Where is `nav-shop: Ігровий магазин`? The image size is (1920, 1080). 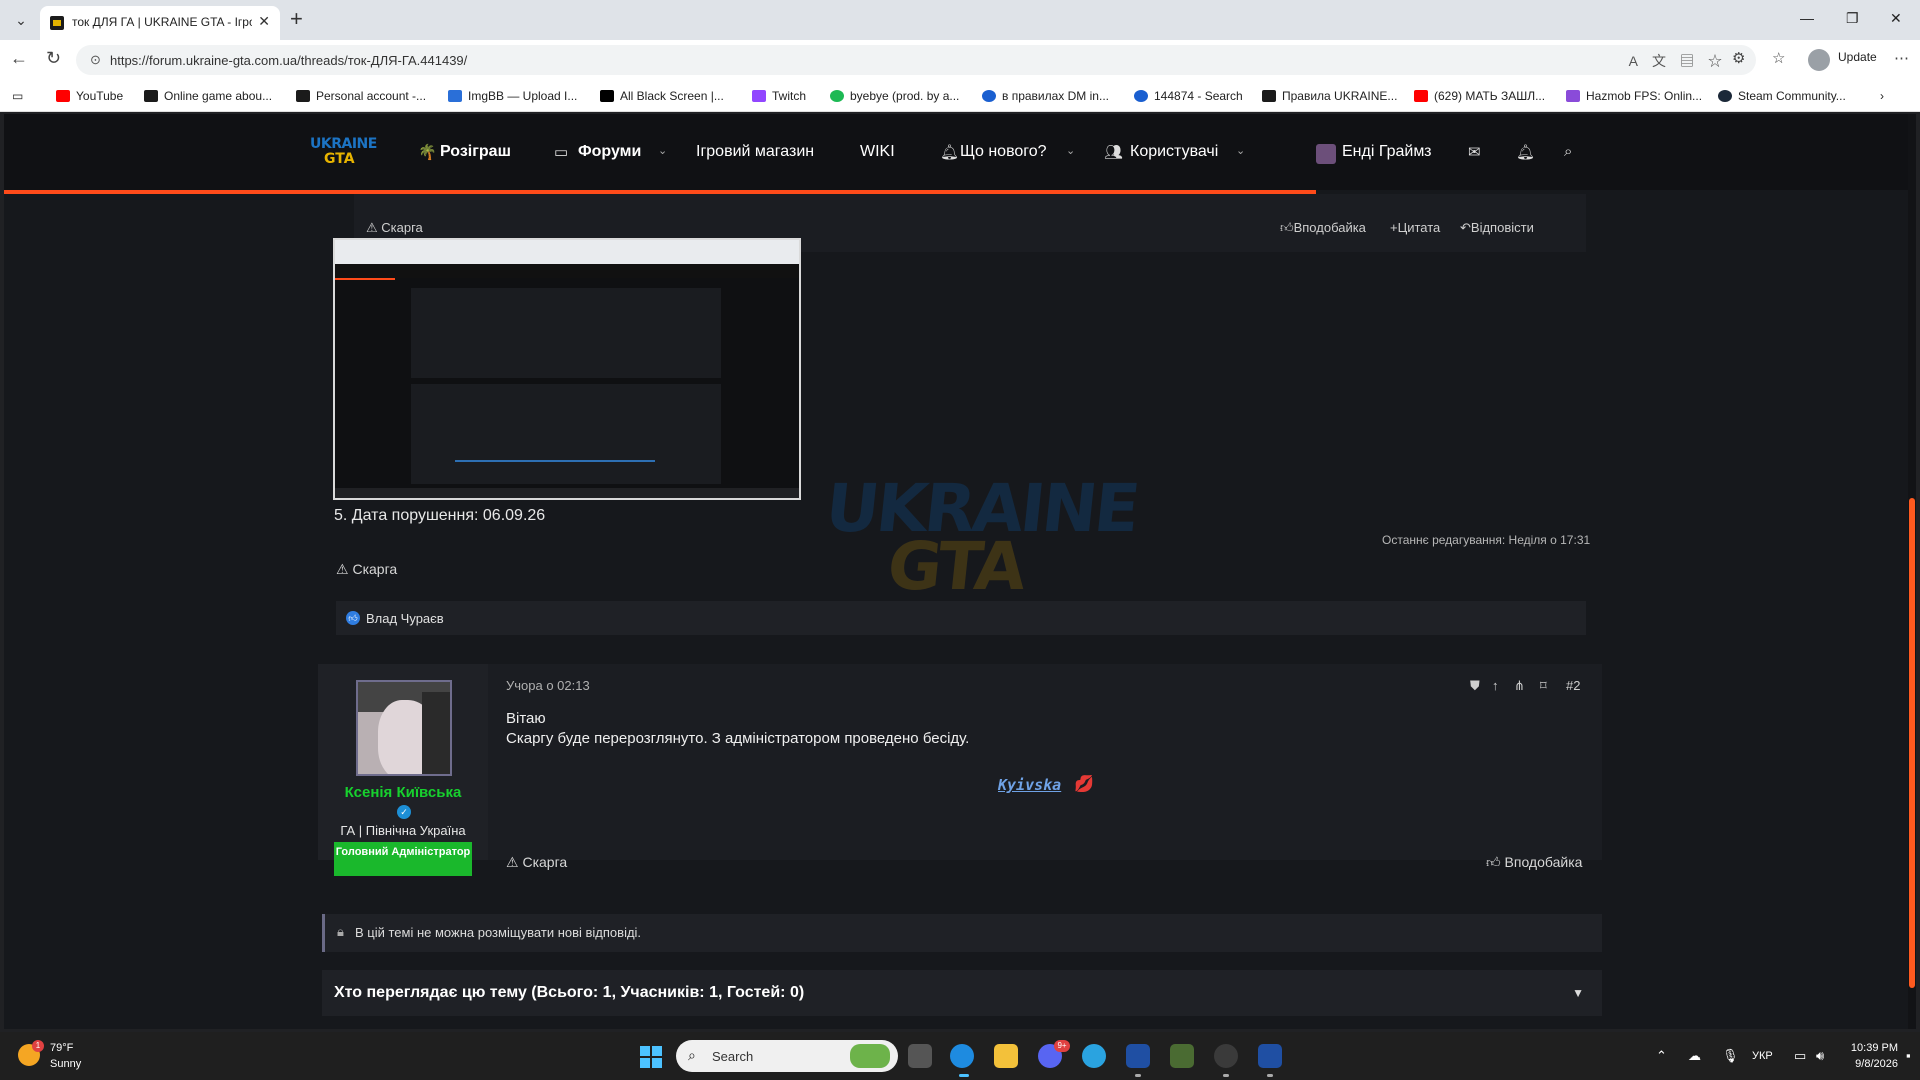 nav-shop: Ігровий магазин is located at coordinates (755, 152).